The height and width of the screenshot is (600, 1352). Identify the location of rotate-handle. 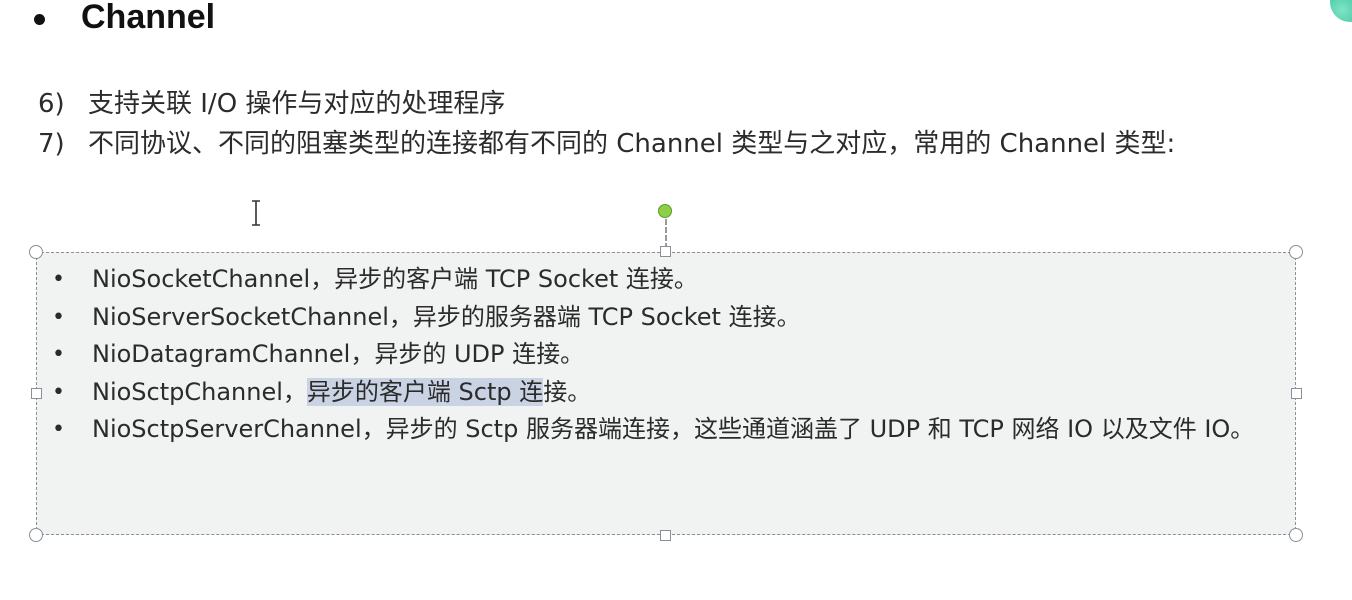
(665, 211).